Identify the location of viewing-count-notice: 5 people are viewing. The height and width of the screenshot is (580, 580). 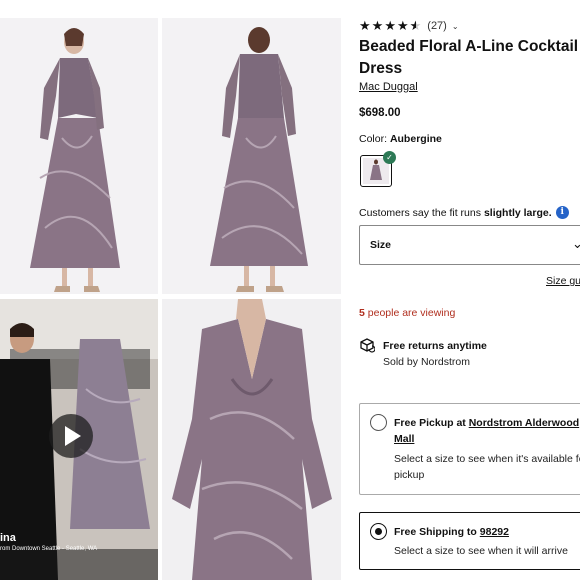
(407, 313).